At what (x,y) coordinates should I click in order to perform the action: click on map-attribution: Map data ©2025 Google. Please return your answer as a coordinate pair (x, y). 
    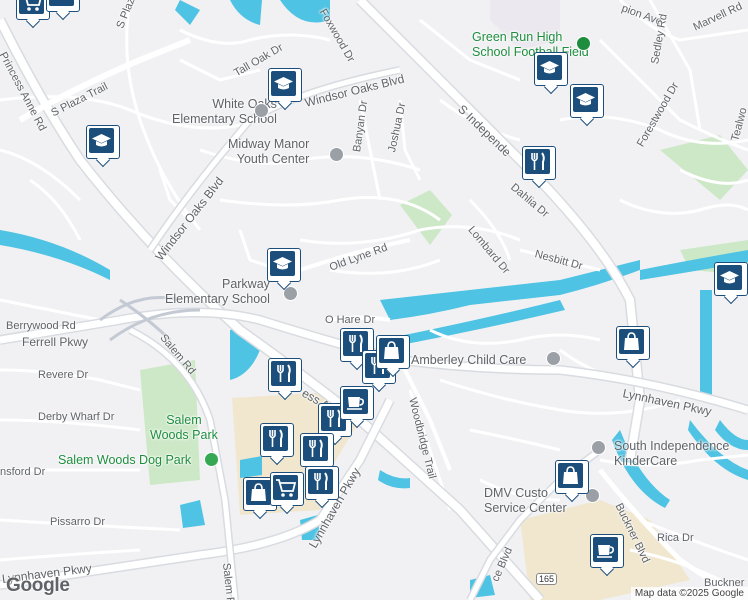
    Looking at the image, I should click on (689, 593).